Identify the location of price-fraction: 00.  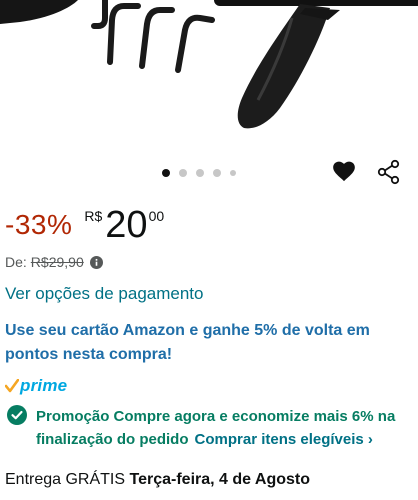
(156, 216).